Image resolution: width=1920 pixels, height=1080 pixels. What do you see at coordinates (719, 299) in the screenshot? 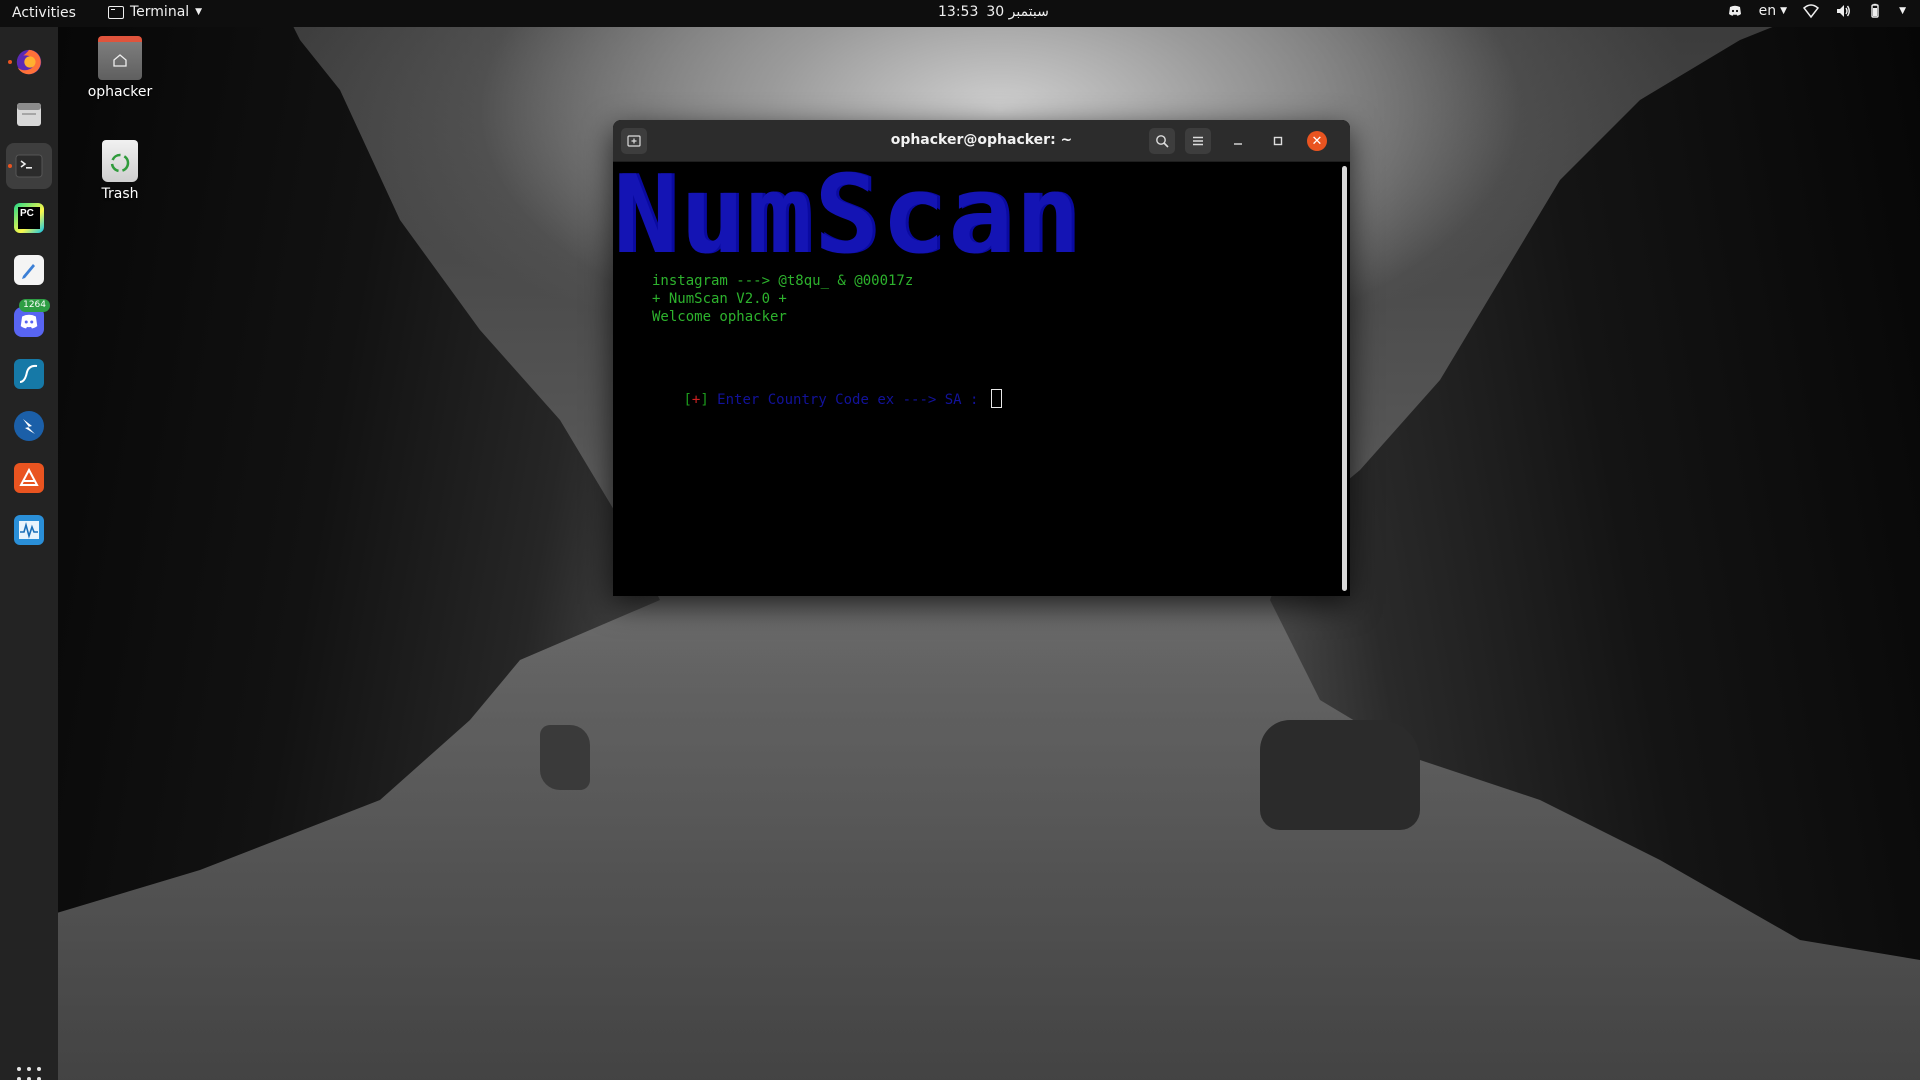
I see `terminal-line: + NumScan V2.0 +` at bounding box center [719, 299].